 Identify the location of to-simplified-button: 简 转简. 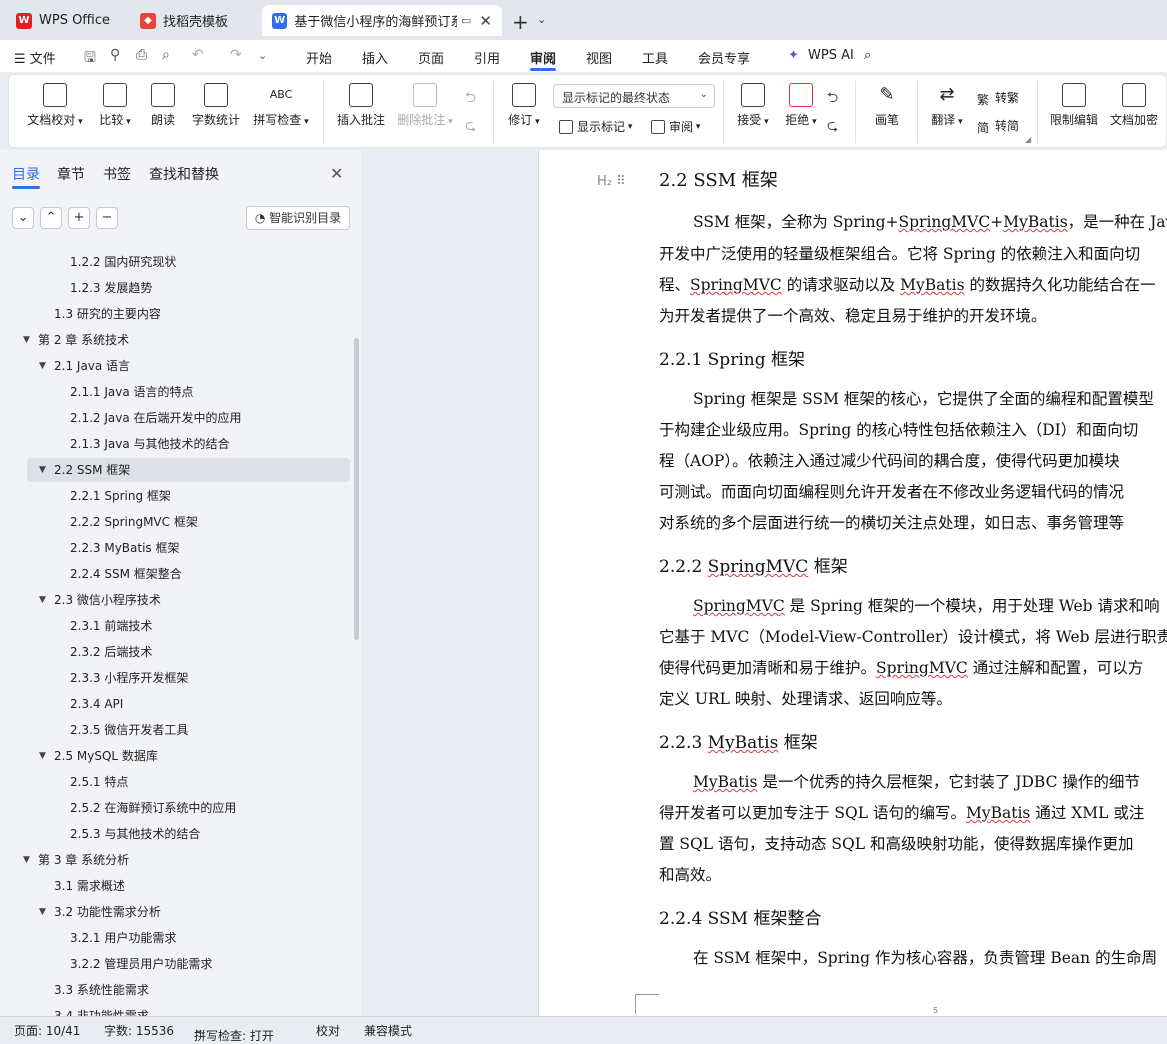
(998, 126).